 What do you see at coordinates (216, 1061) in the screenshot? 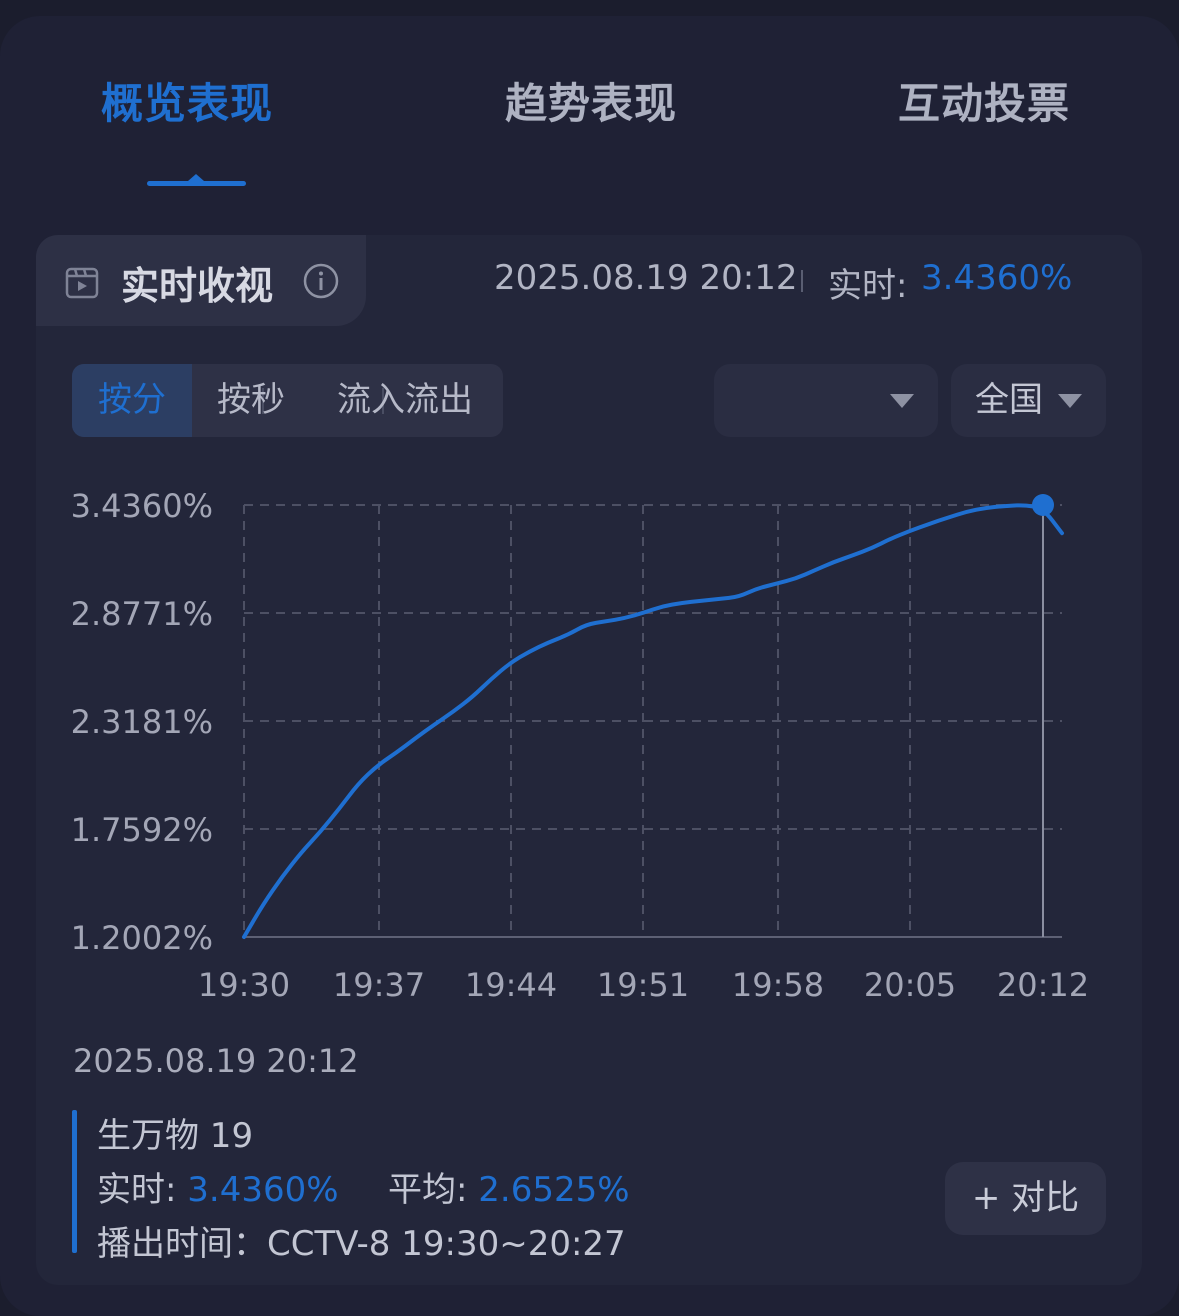
I see `detail-date: 2025.08.19 20:12` at bounding box center [216, 1061].